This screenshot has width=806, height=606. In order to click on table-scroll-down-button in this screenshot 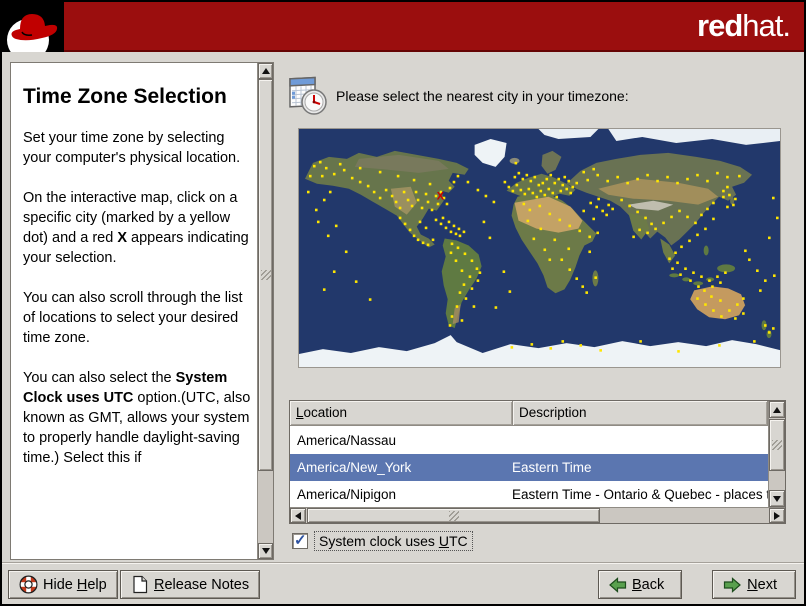, I will do `click(777, 498)`.